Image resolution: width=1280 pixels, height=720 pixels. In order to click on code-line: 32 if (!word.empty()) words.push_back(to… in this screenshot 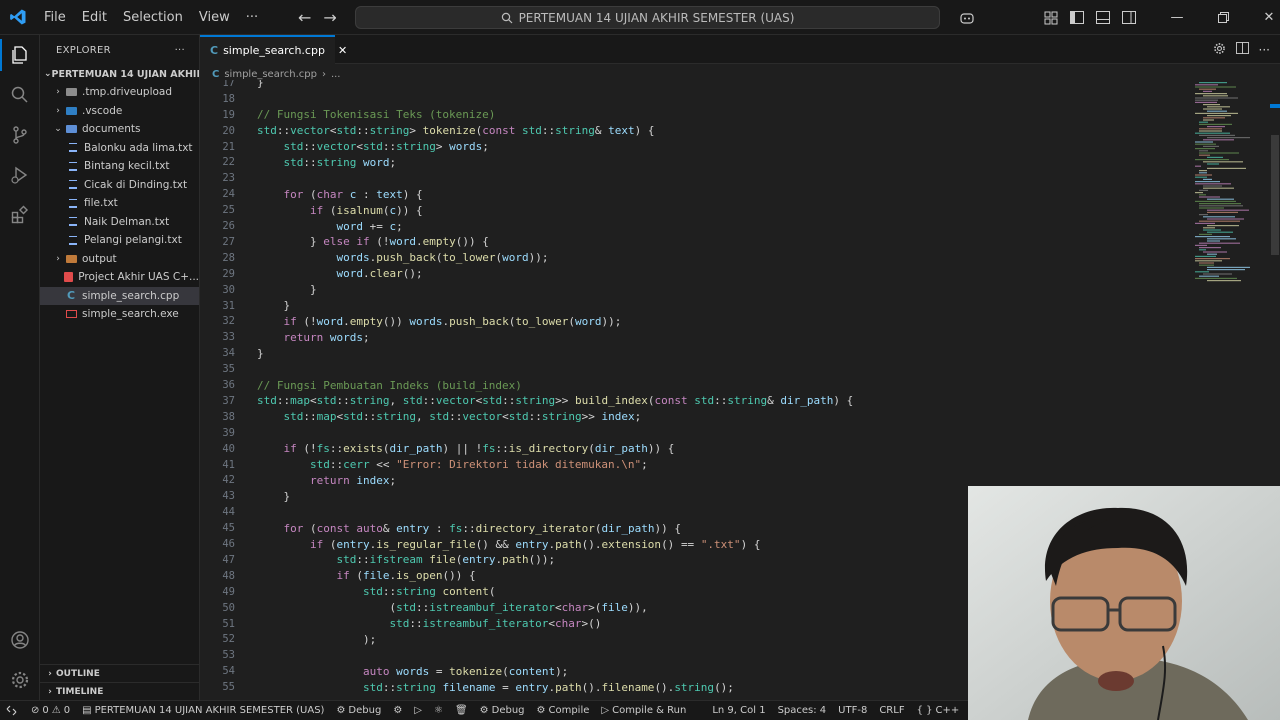, I will do `click(695, 322)`.